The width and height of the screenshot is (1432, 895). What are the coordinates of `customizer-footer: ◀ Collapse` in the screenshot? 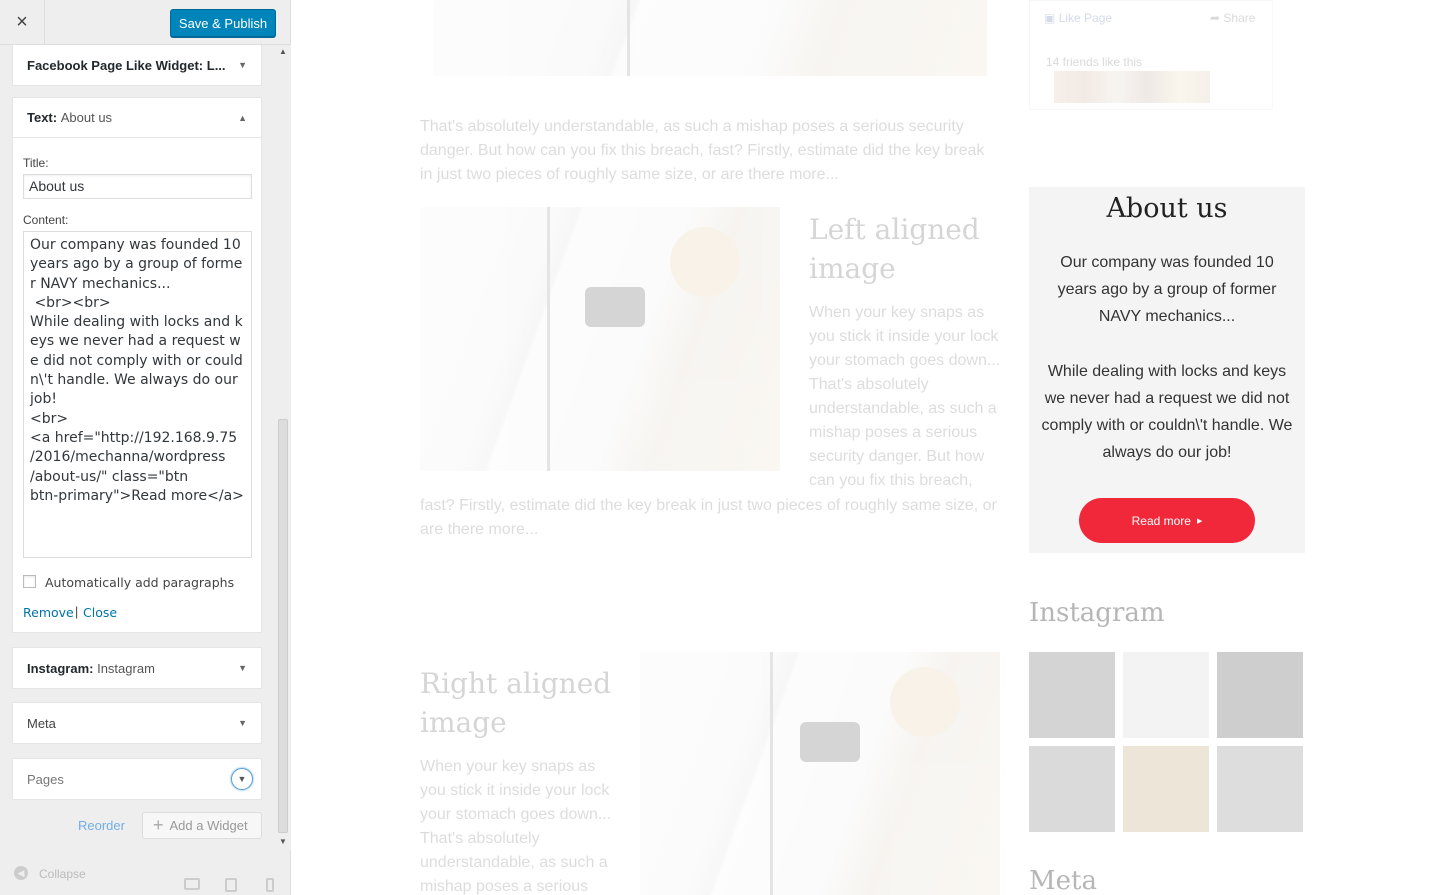 It's located at (145, 872).